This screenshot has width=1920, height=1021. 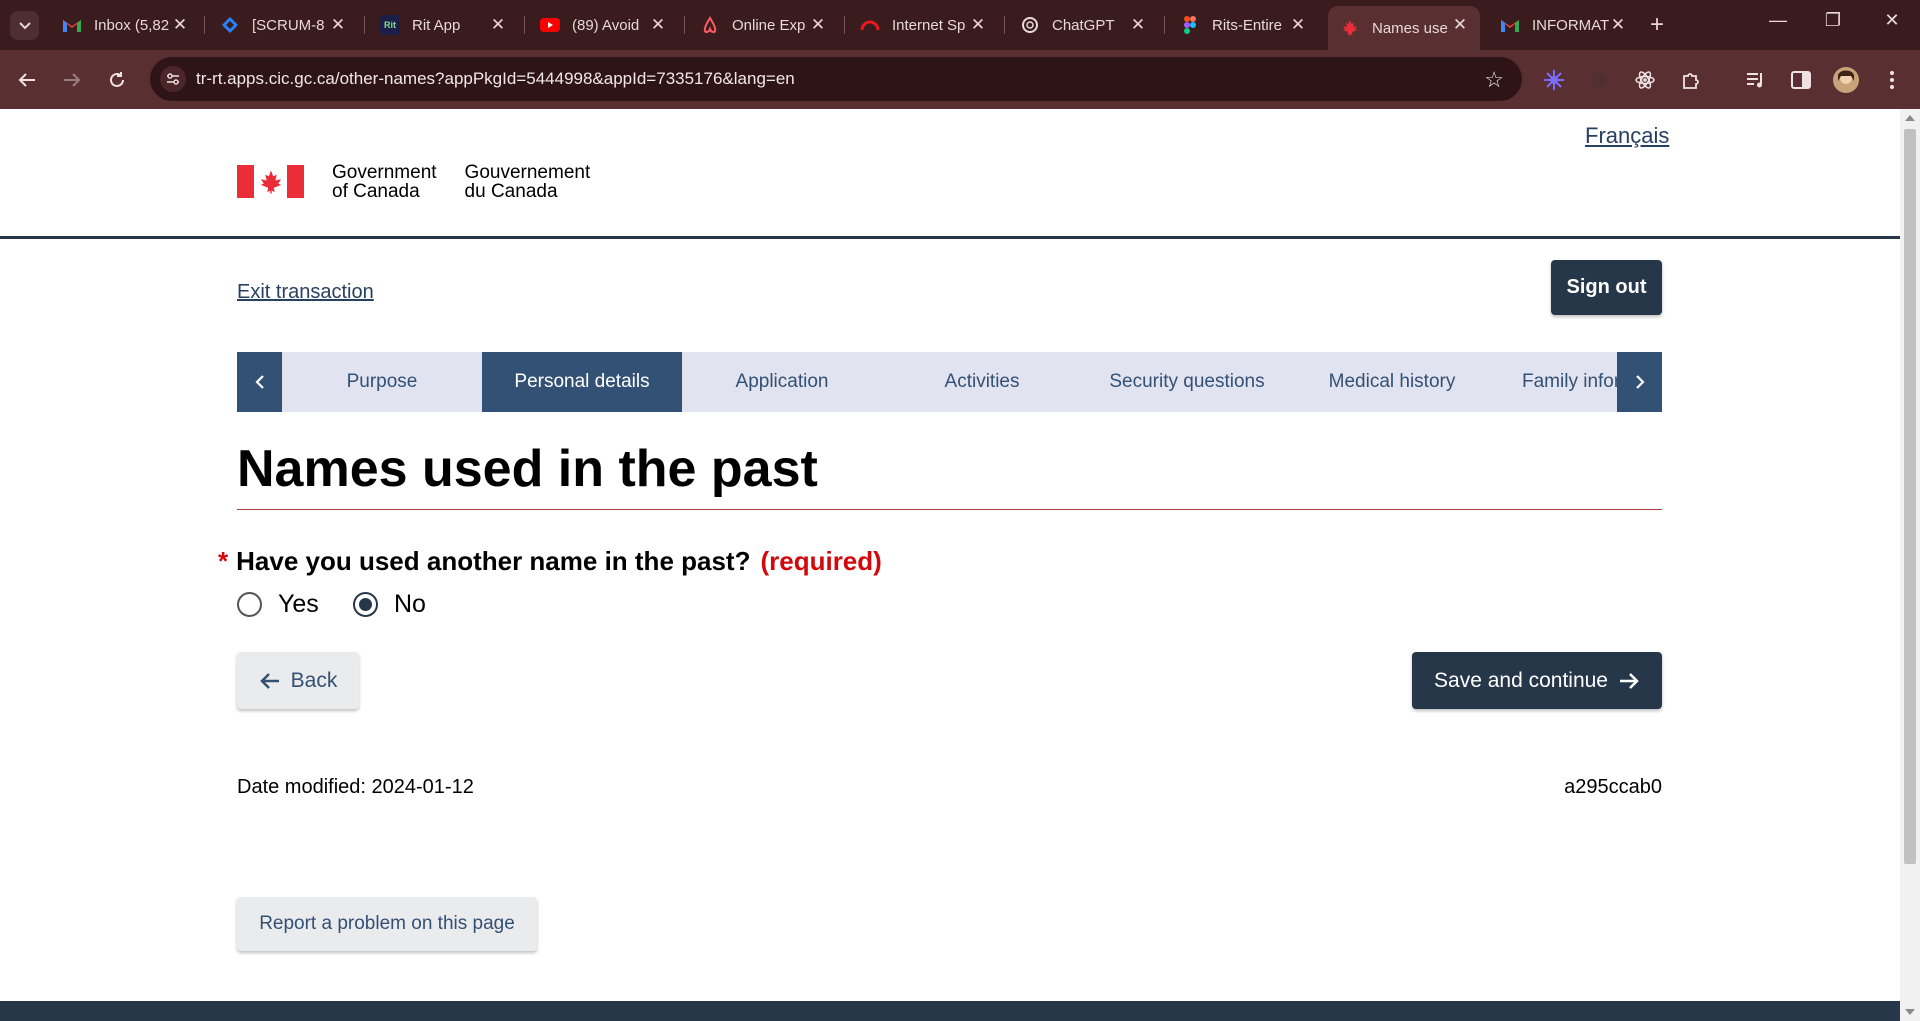 I want to click on maple-leaf-icon, so click(x=1350, y=28).